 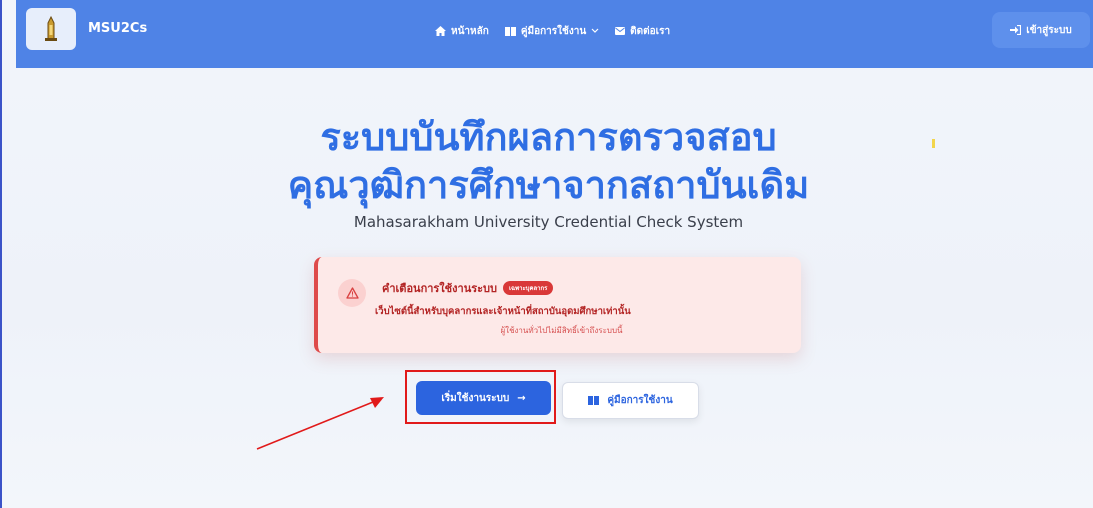 What do you see at coordinates (320, 423) in the screenshot?
I see `annotation-arrow` at bounding box center [320, 423].